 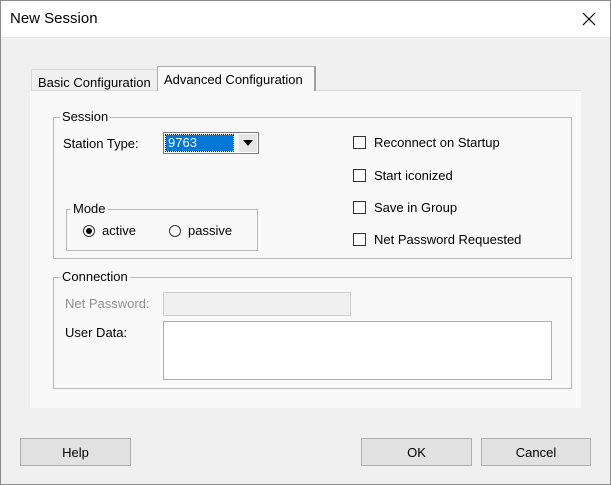 What do you see at coordinates (85, 116) in the screenshot?
I see `session-group-label: Session` at bounding box center [85, 116].